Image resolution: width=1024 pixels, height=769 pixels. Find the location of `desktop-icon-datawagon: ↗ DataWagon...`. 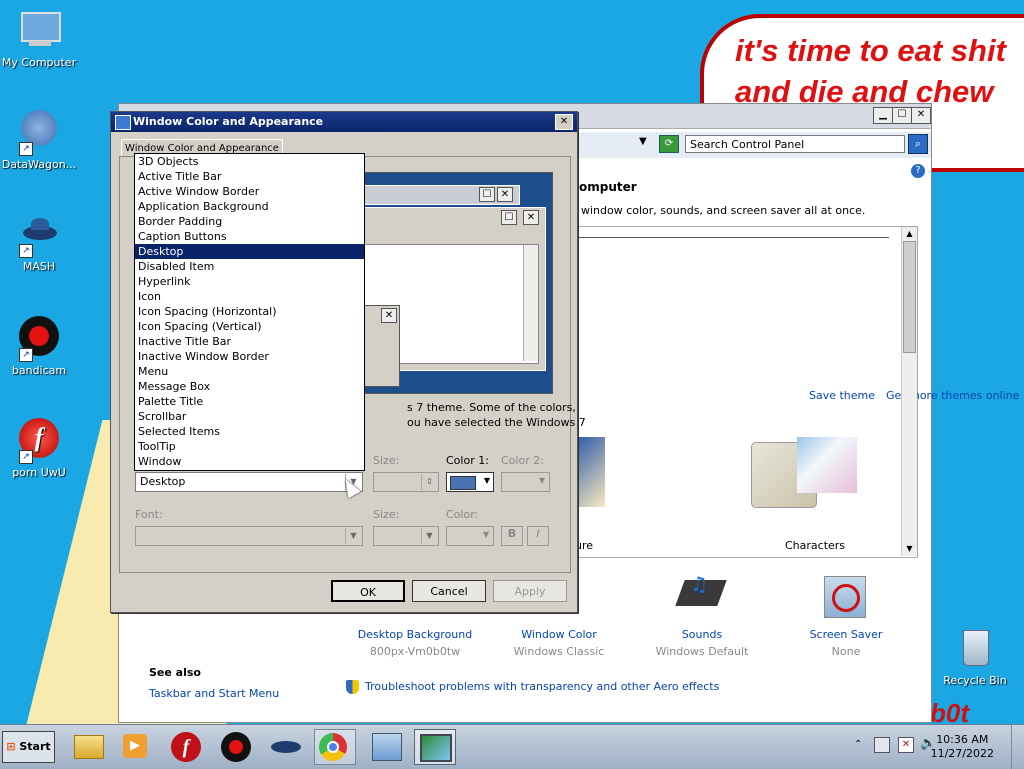

desktop-icon-datawagon: ↗ DataWagon... is located at coordinates (39, 140).